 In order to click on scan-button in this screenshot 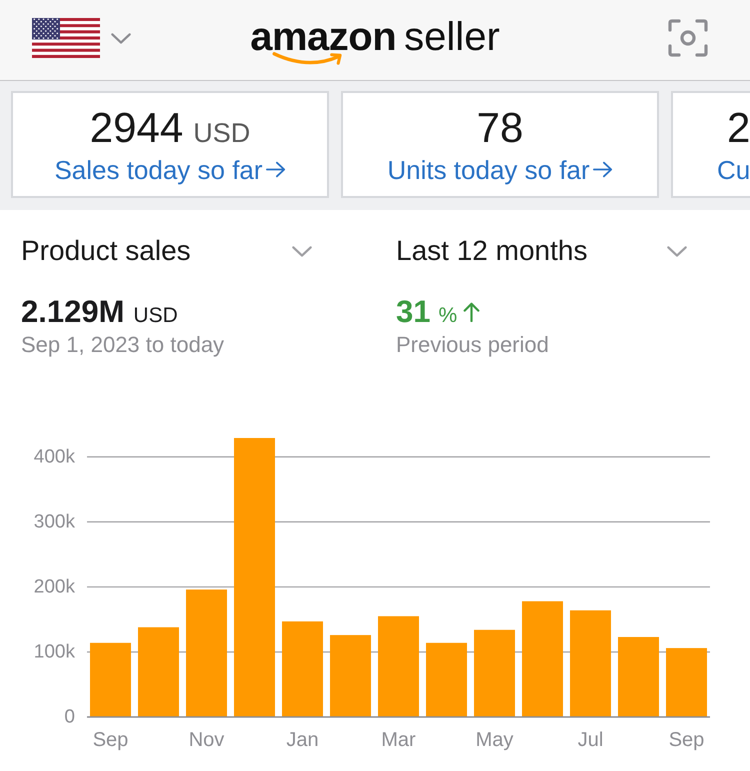, I will do `click(688, 38)`.